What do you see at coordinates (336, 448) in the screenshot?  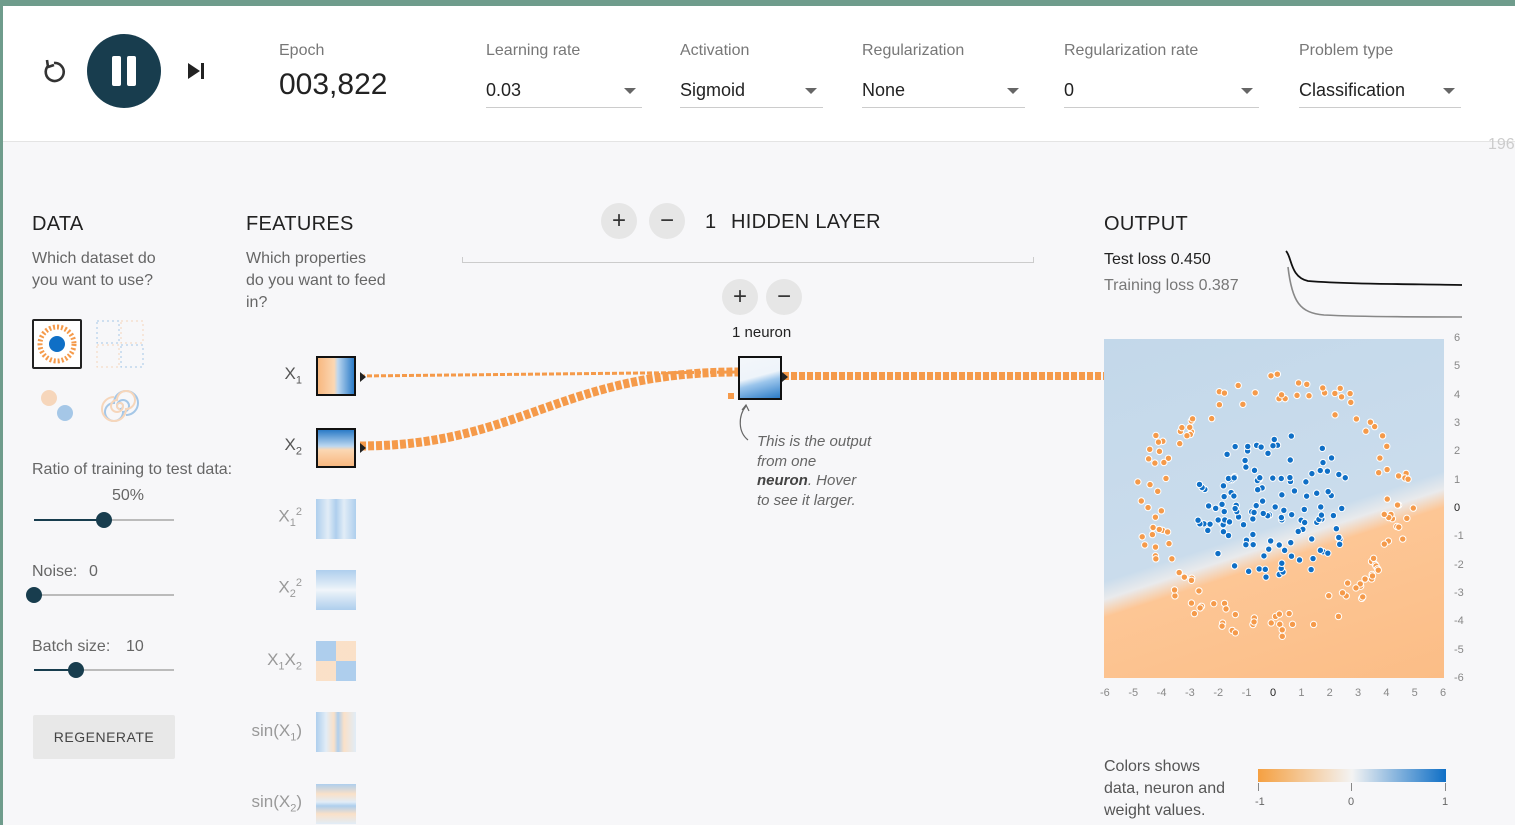 I see `feature-x2` at bounding box center [336, 448].